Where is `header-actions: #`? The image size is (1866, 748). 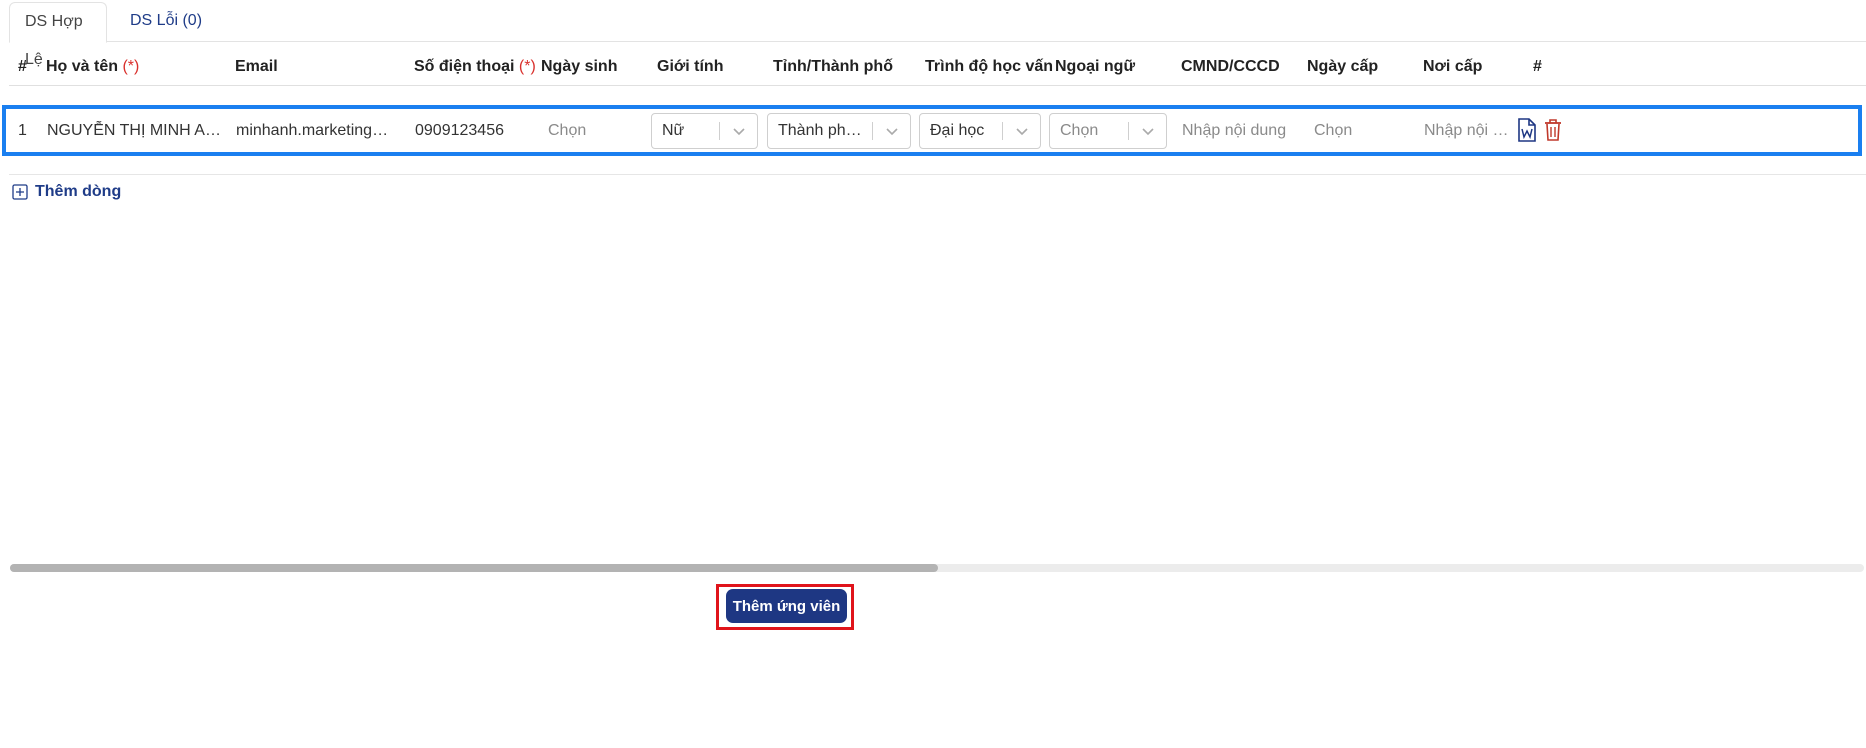 header-actions: # is located at coordinates (1537, 66).